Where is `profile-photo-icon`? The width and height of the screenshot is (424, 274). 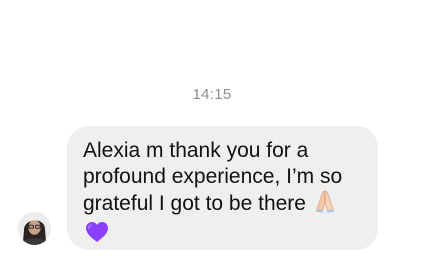
profile-photo-icon is located at coordinates (34, 228).